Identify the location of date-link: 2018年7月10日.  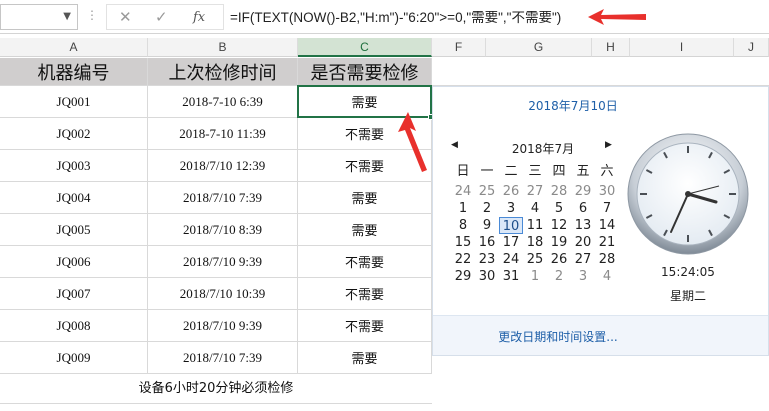
(573, 105).